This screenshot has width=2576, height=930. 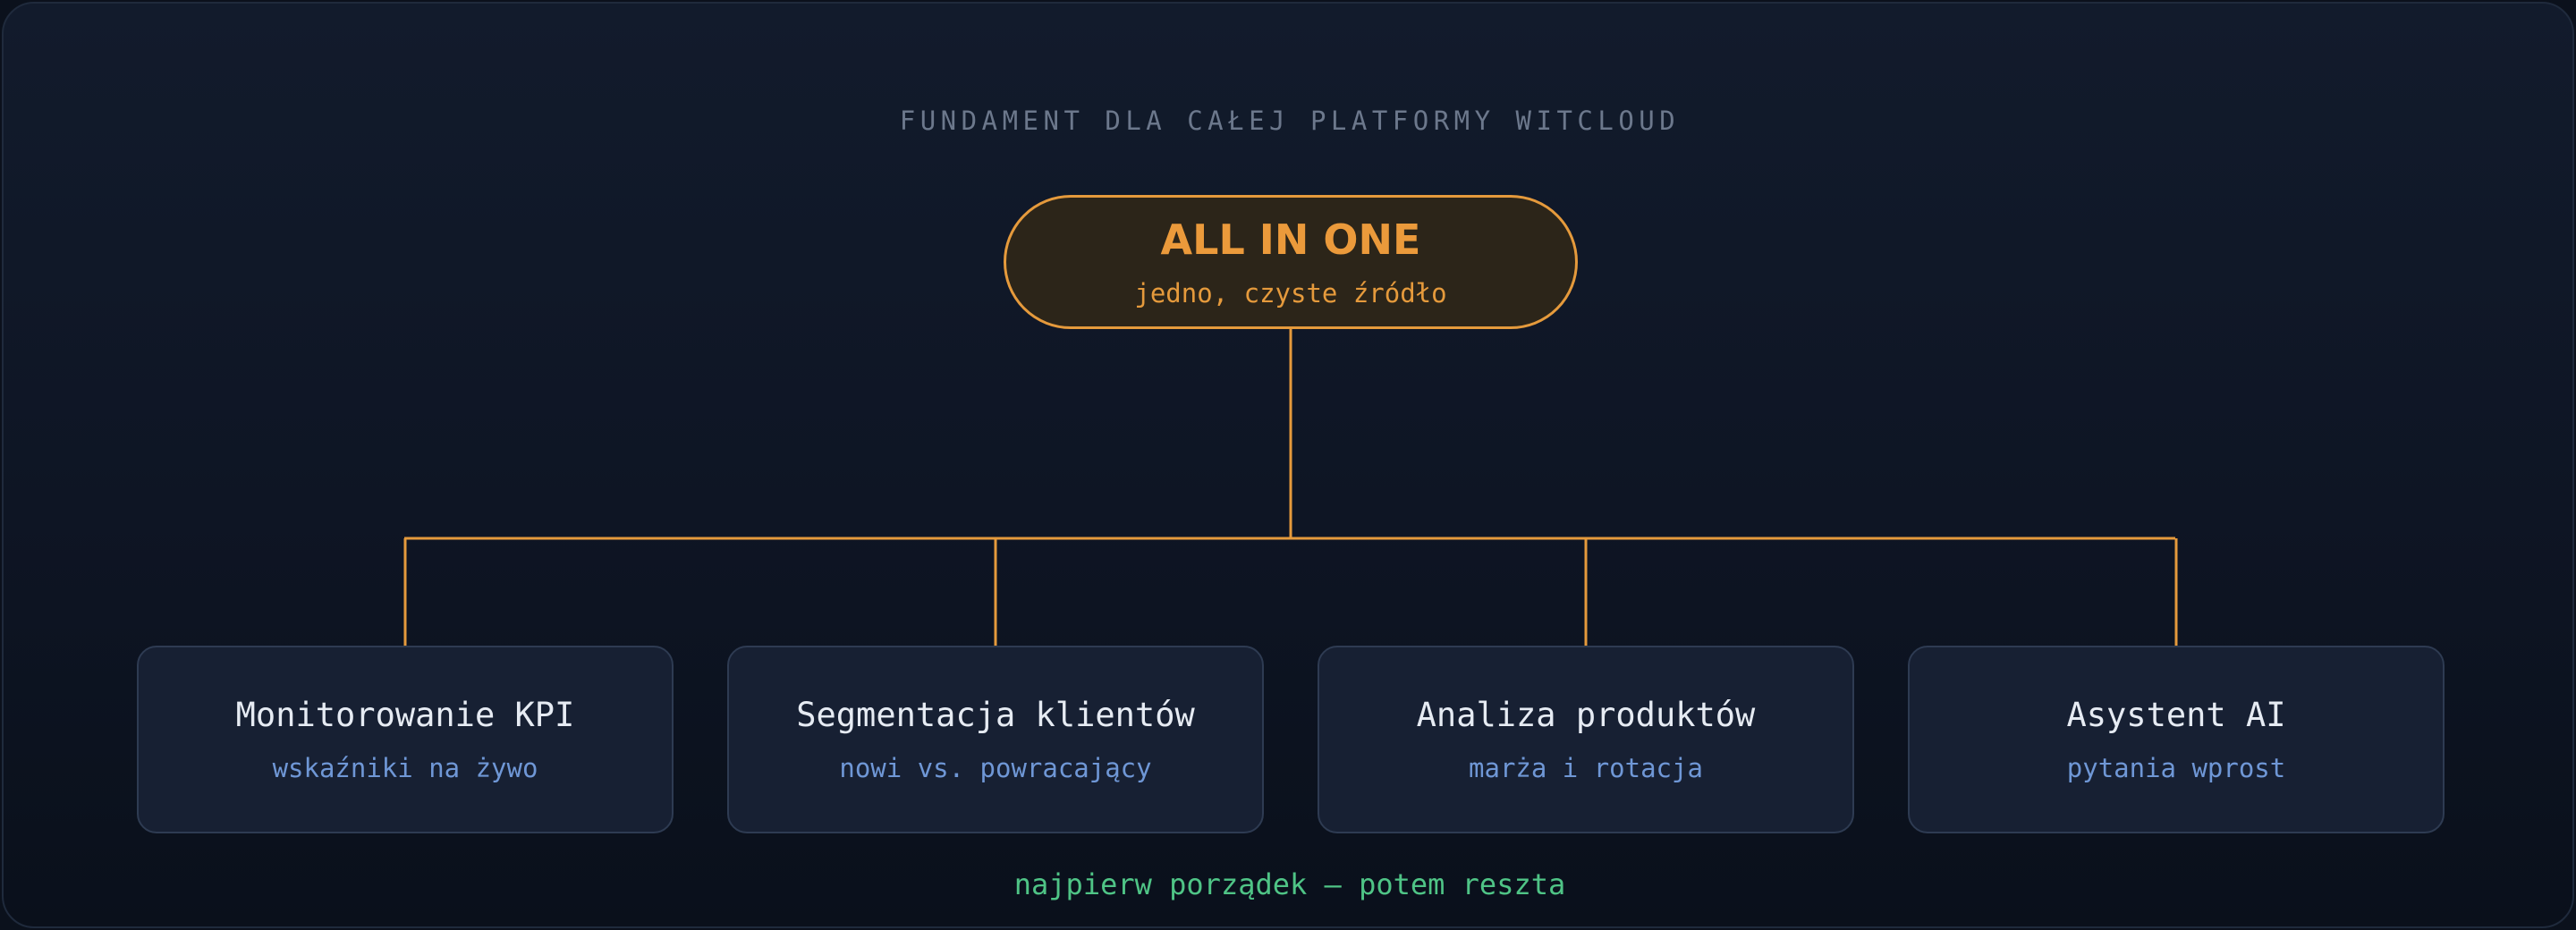 I want to click on diagram-footer-tagline: najpierw porządek — potem reszta, so click(x=1289, y=884).